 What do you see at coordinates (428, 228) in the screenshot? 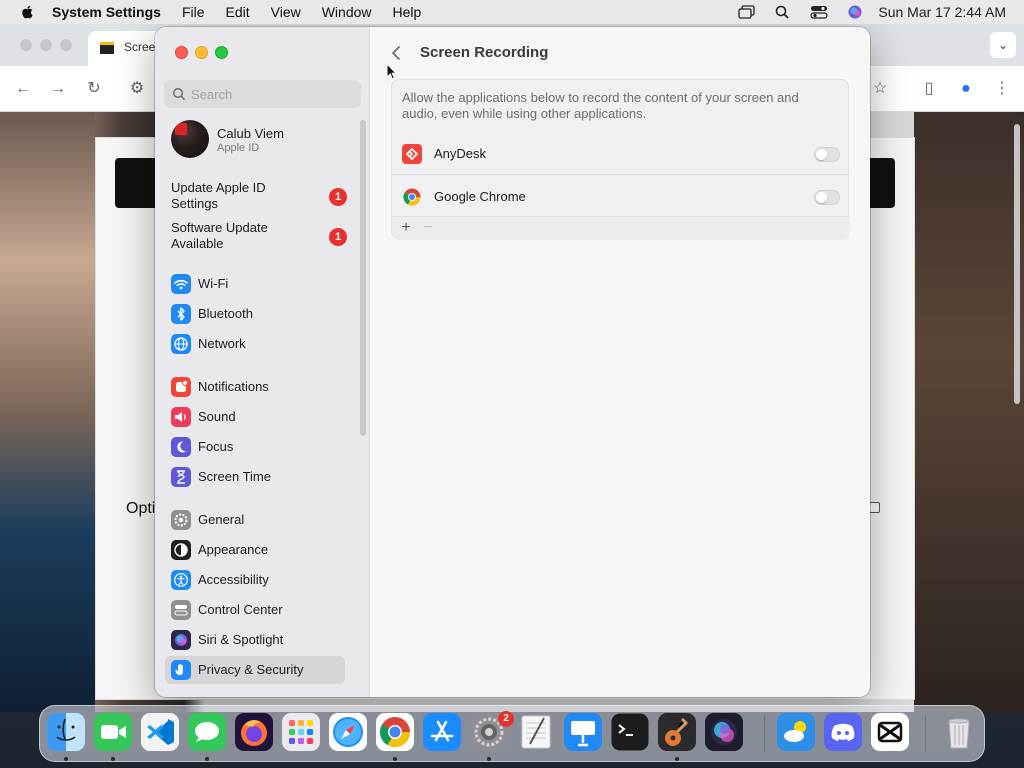
I see `remove-app-button: −` at bounding box center [428, 228].